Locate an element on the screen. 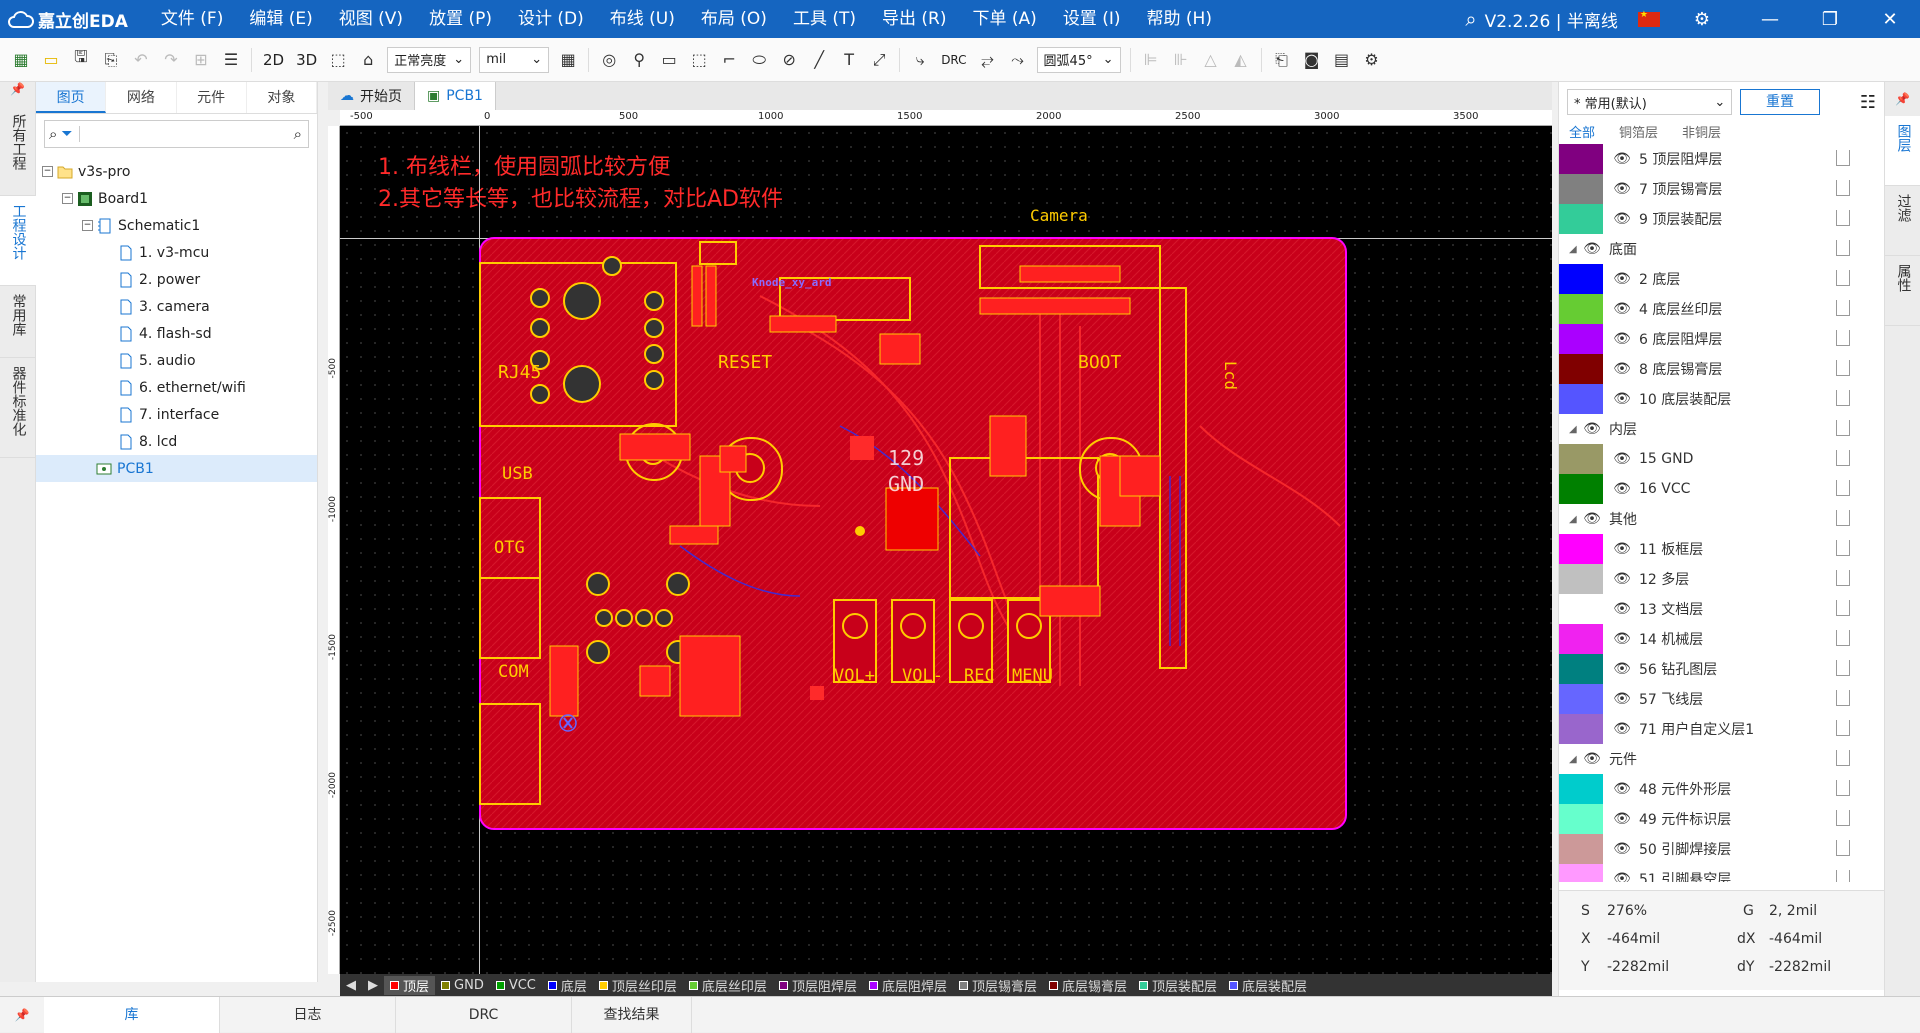 The height and width of the screenshot is (1033, 1920). layer-row: 👁 11 板框层 is located at coordinates (1721, 549).